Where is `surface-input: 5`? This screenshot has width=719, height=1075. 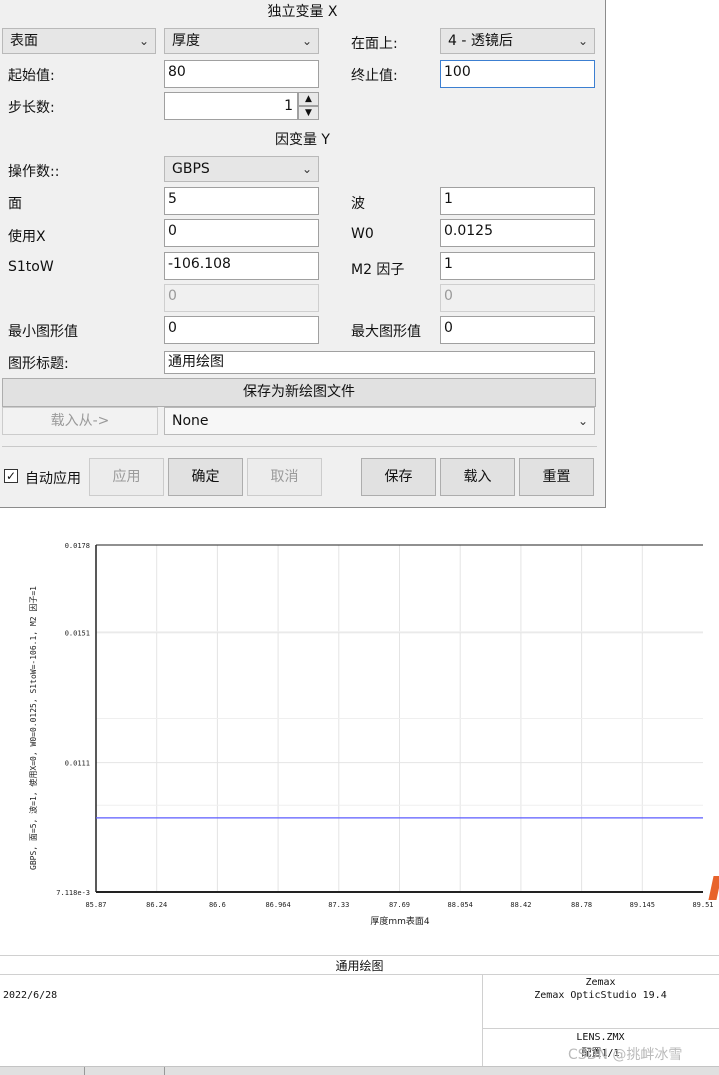 surface-input: 5 is located at coordinates (241, 201).